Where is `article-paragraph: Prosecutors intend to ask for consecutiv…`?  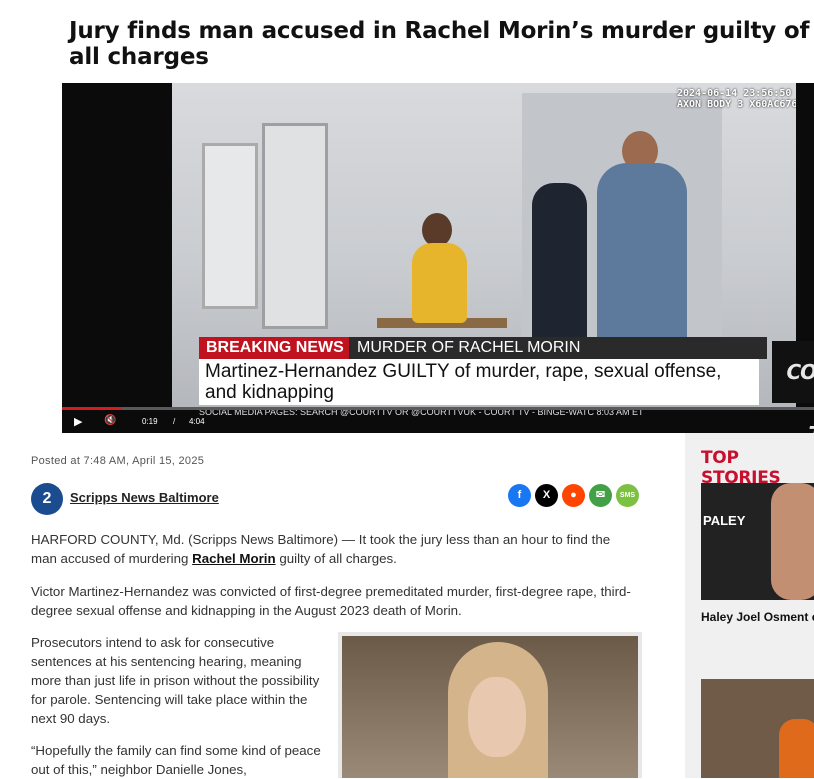
article-paragraph: Prosecutors intend to ask for consecutiv… is located at coordinates (175, 680).